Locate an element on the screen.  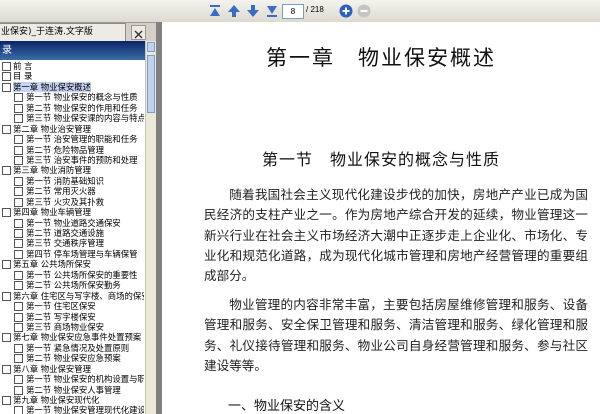
bookmark-label: 第三节 治安事件的预防和处理 is located at coordinates (82, 159).